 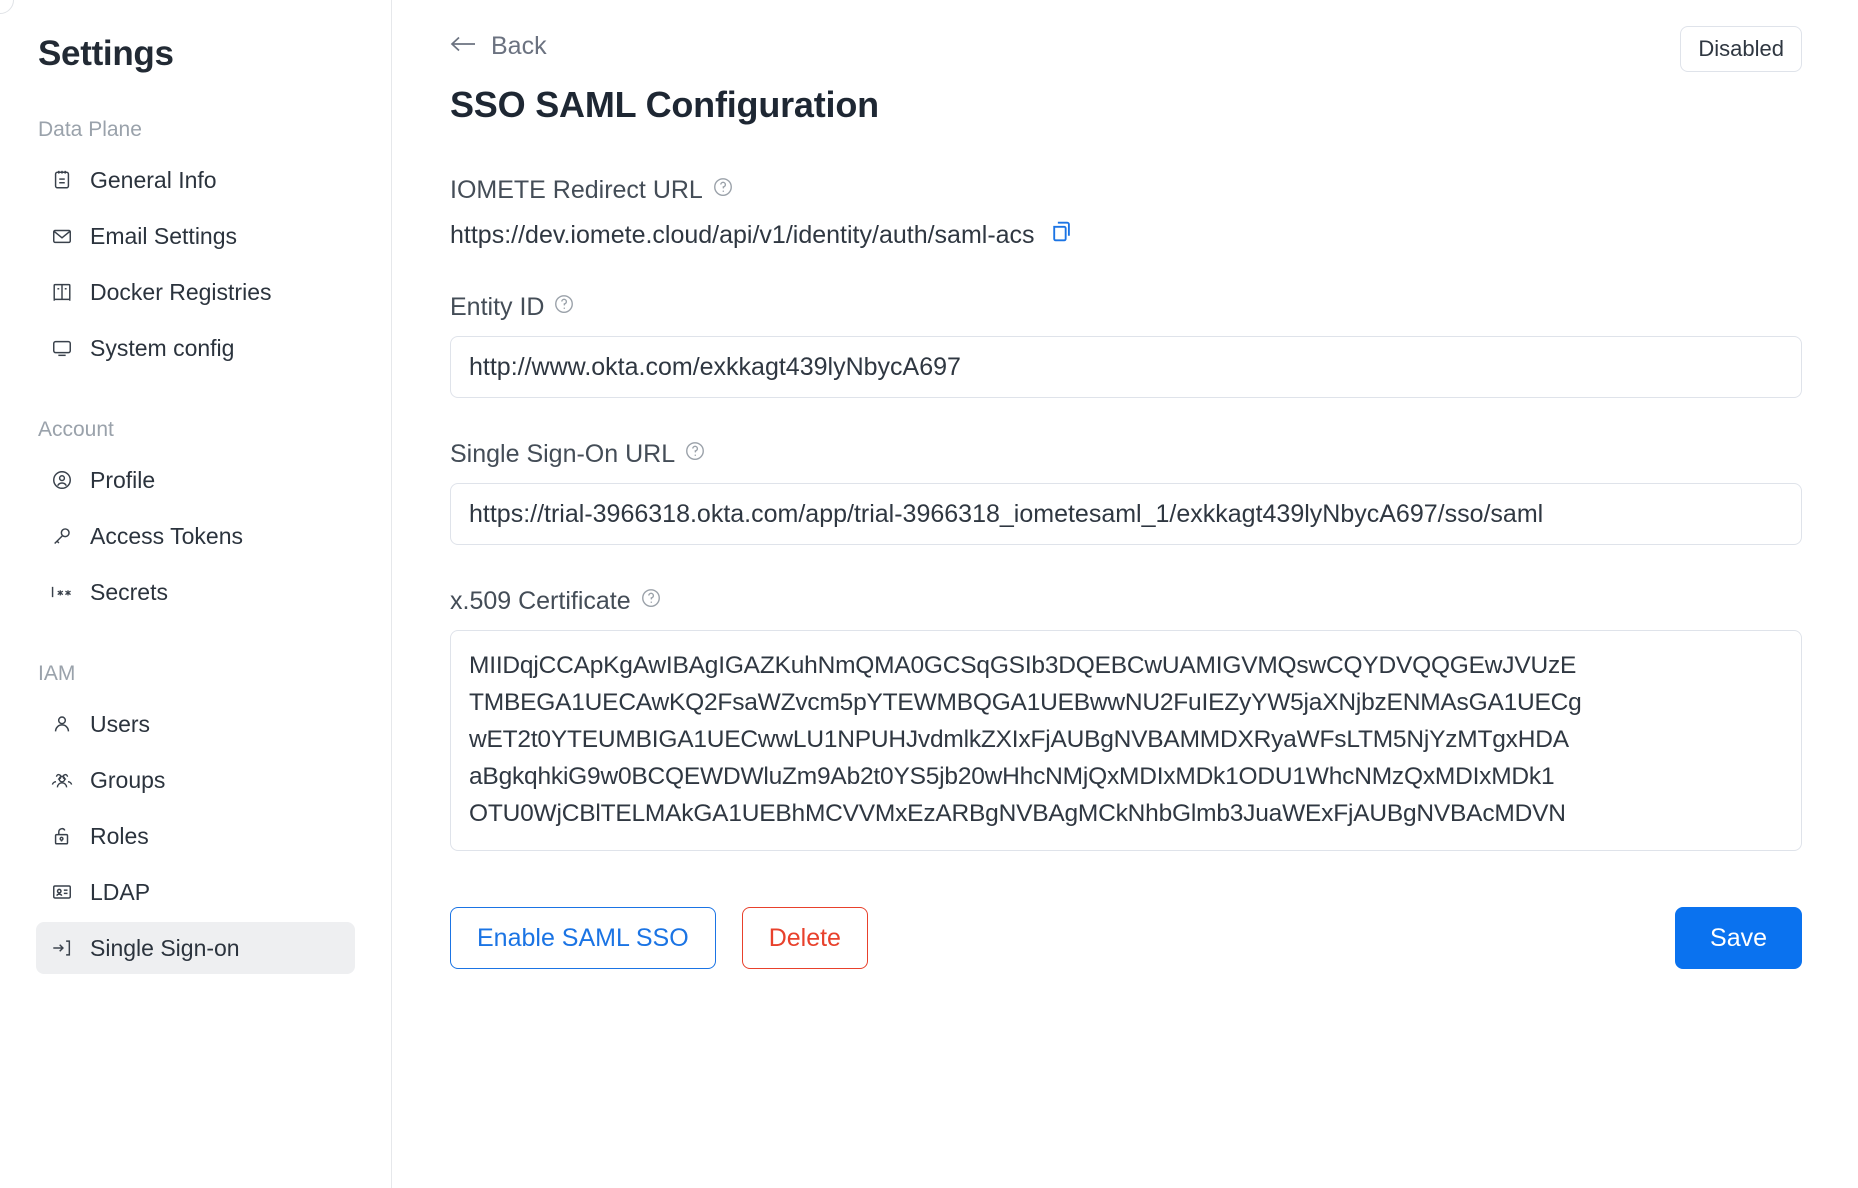 What do you see at coordinates (181, 291) in the screenshot?
I see `sidebar-item-label: Docker Registries` at bounding box center [181, 291].